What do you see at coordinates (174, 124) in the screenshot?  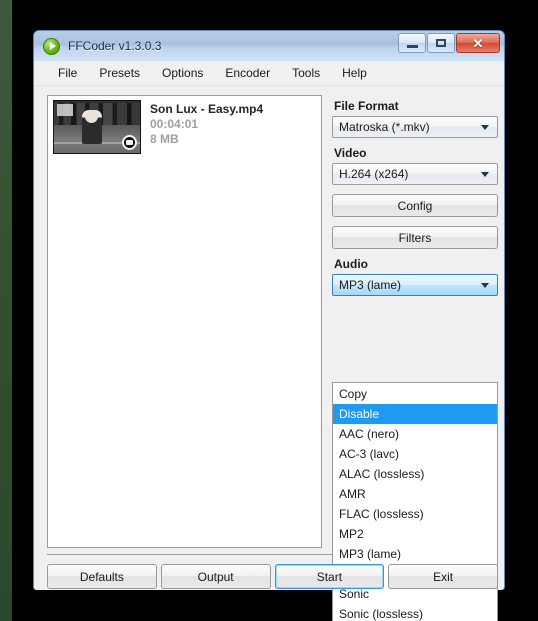 I see `file-duration: 00:04:01` at bounding box center [174, 124].